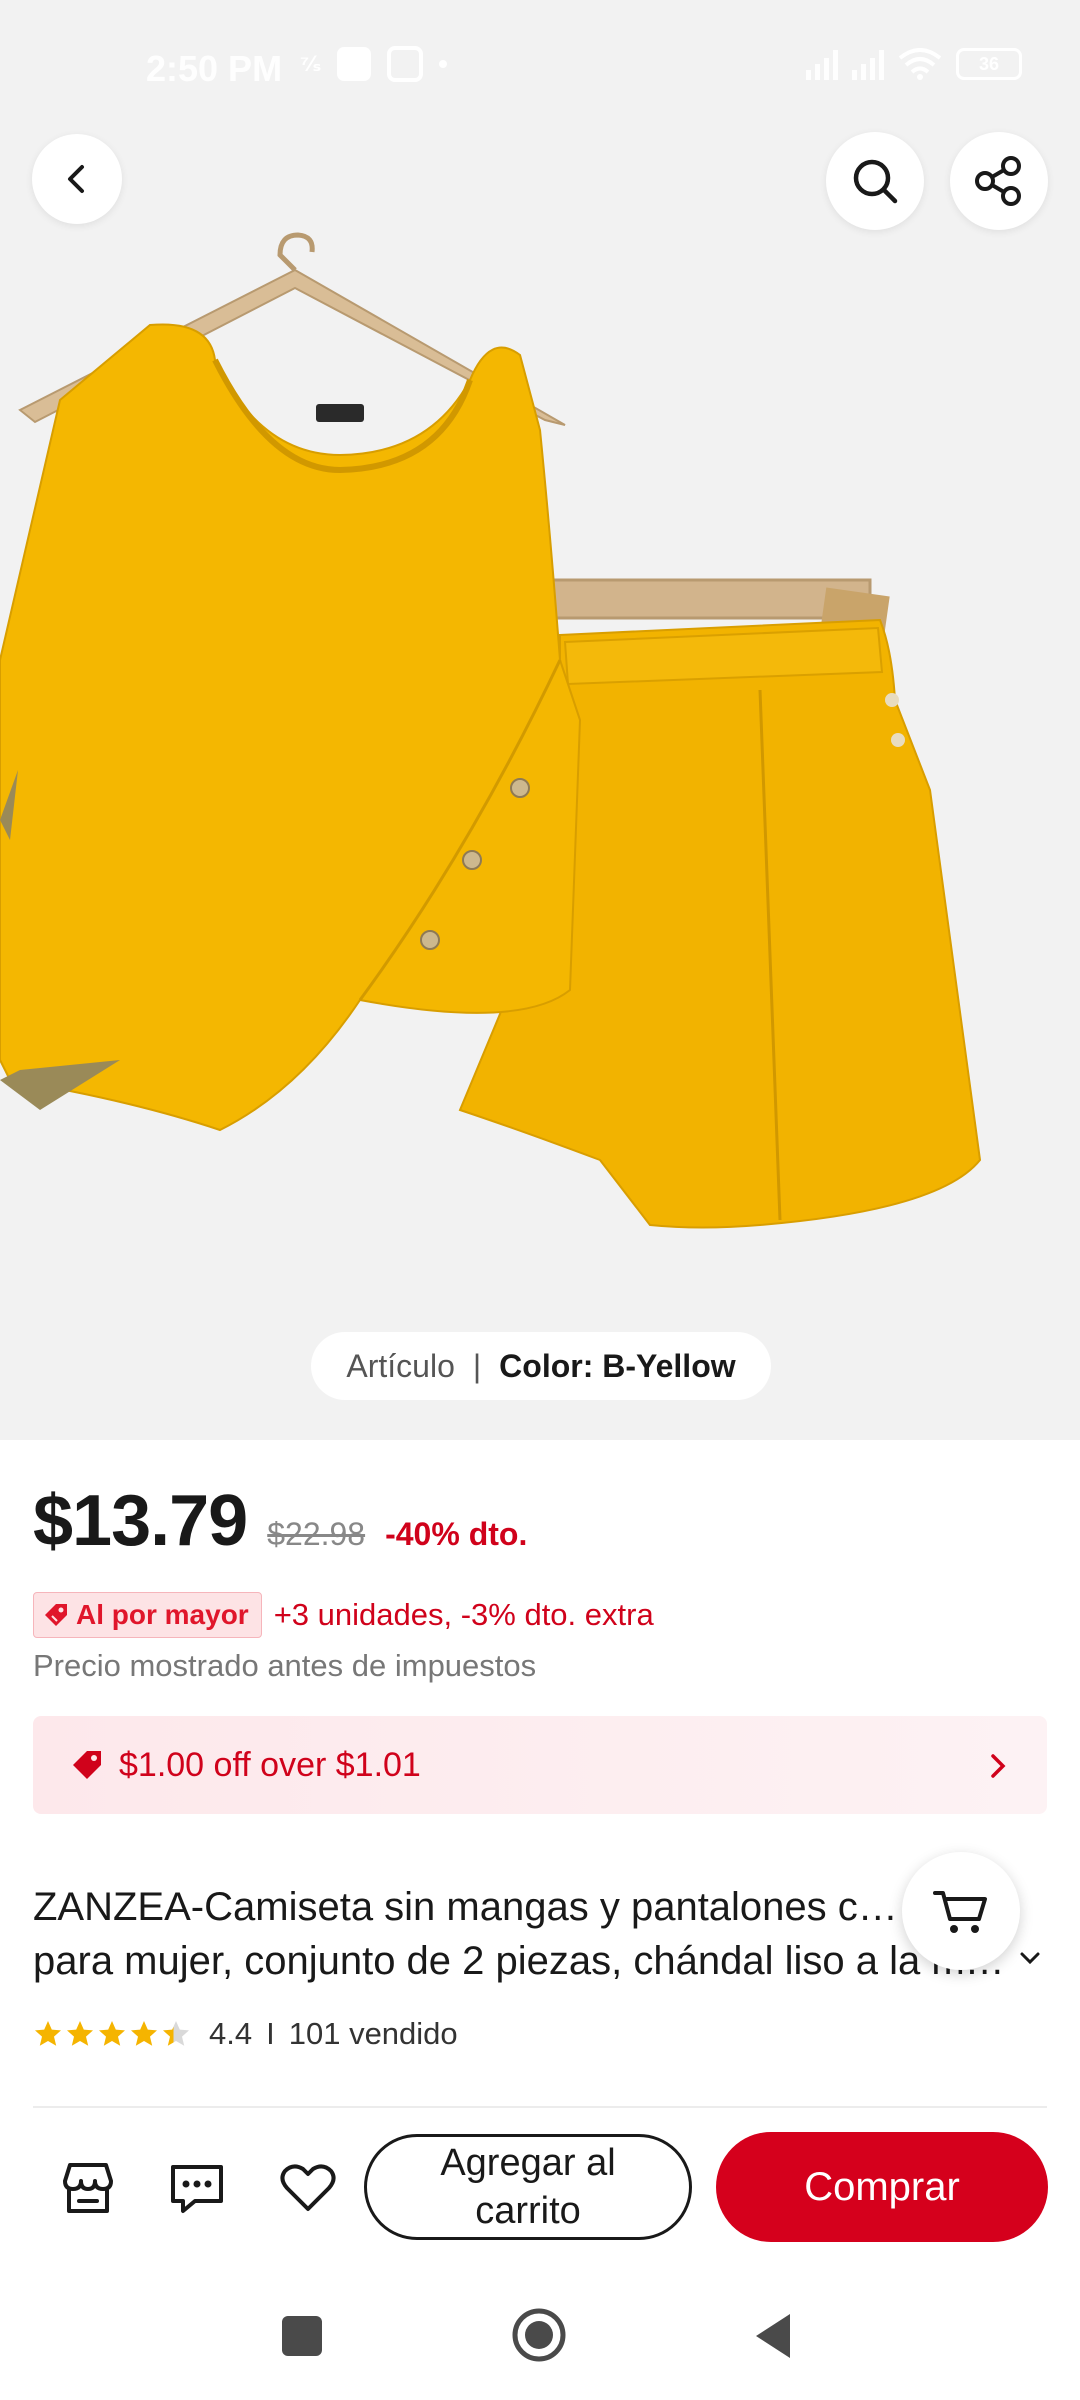 The image size is (1080, 2400). What do you see at coordinates (316, 1534) in the screenshot?
I see `original-price: $22.98` at bounding box center [316, 1534].